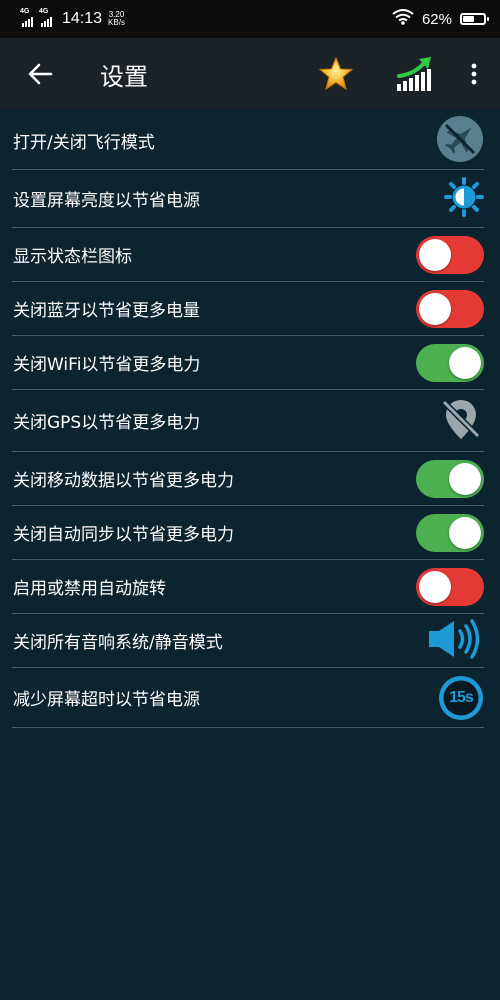 The width and height of the screenshot is (500, 1000). Describe the element at coordinates (106, 201) in the screenshot. I see `setting-label: 设置屏幕亮度以节省电源` at that location.